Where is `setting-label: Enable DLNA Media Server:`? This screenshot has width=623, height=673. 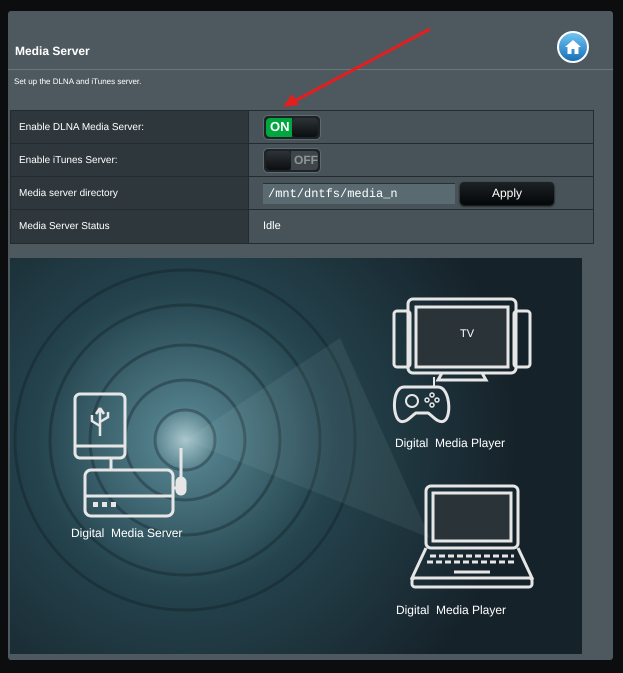
setting-label: Enable DLNA Media Server: is located at coordinates (130, 127).